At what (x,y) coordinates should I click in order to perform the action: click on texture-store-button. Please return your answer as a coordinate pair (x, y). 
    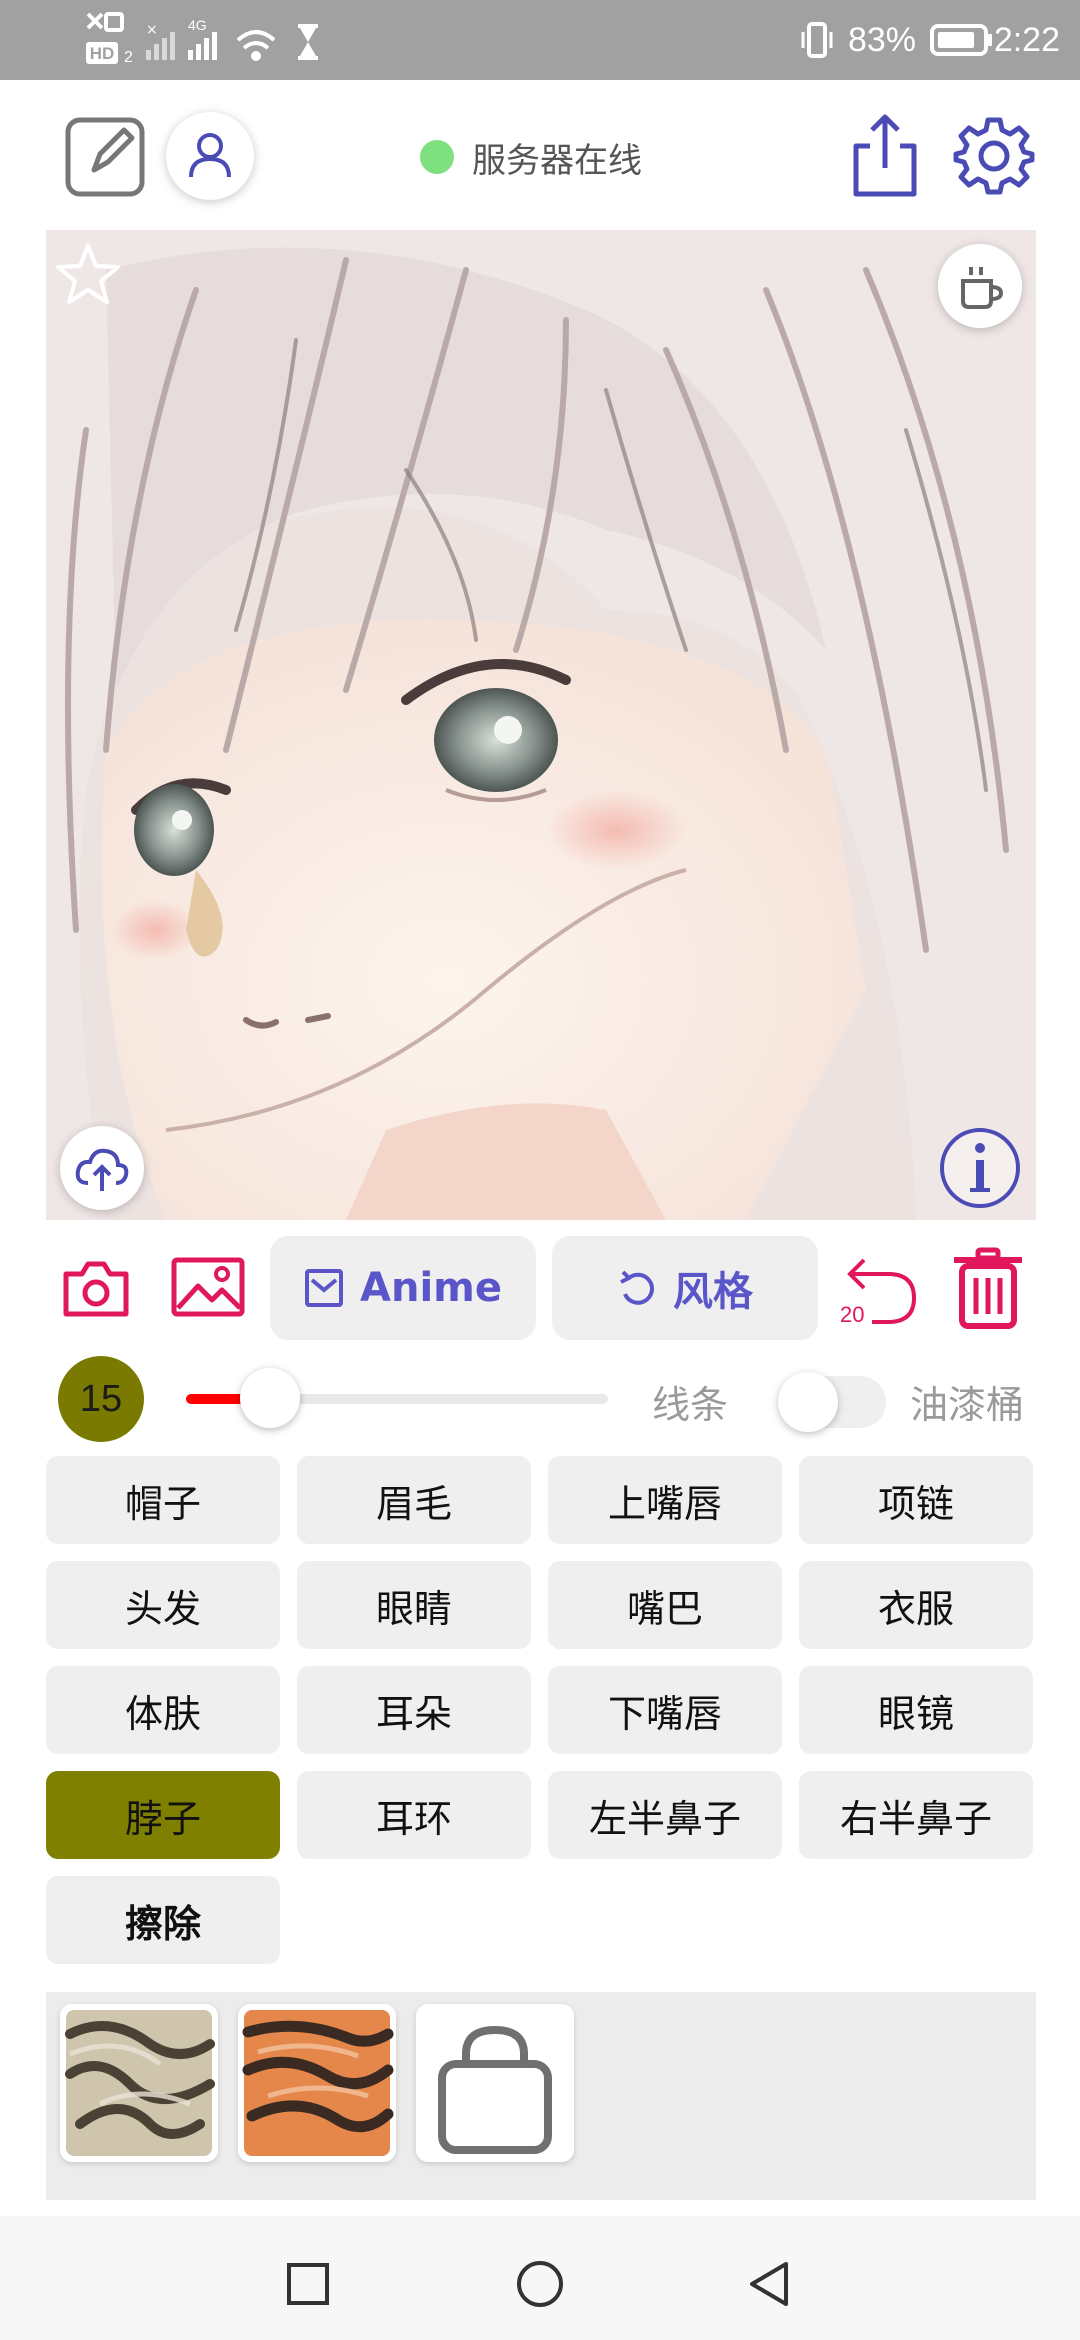
    Looking at the image, I should click on (495, 2083).